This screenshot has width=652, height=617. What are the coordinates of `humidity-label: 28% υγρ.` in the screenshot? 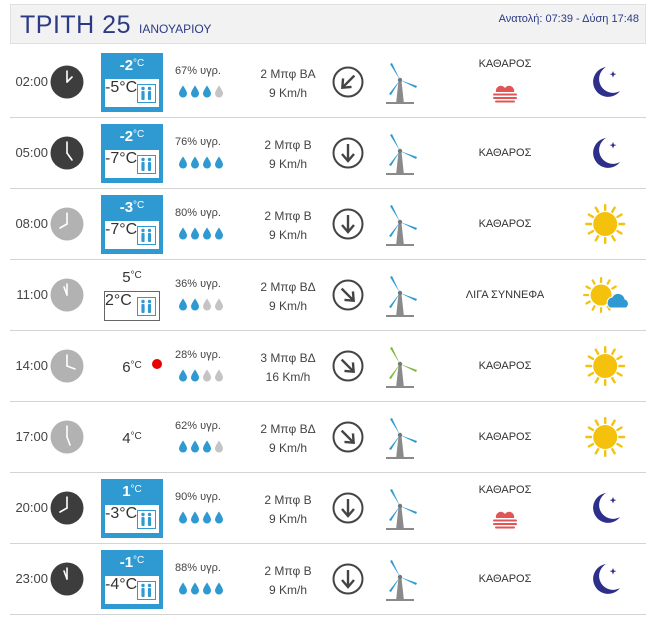 It's located at (198, 355).